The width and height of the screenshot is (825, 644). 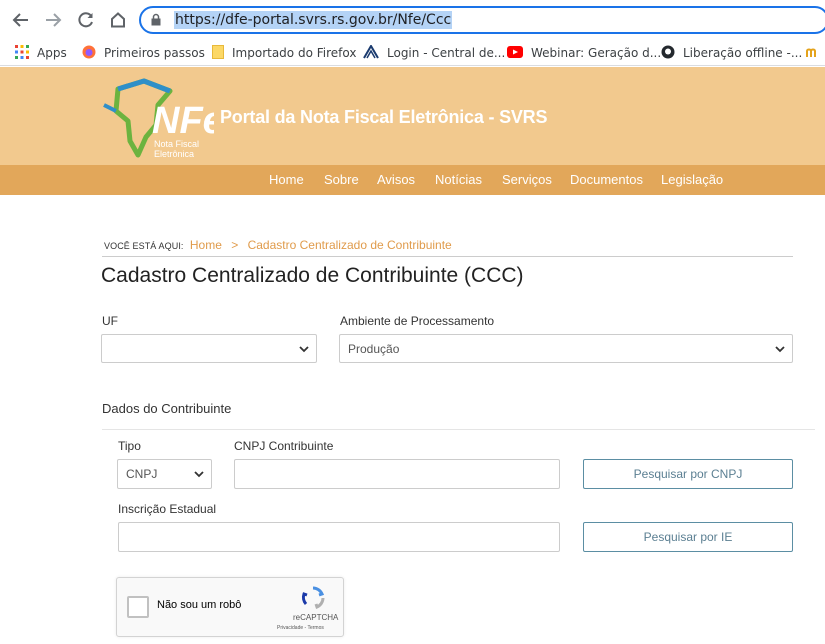 I want to click on nav-servicos: Serviços, so click(x=527, y=179).